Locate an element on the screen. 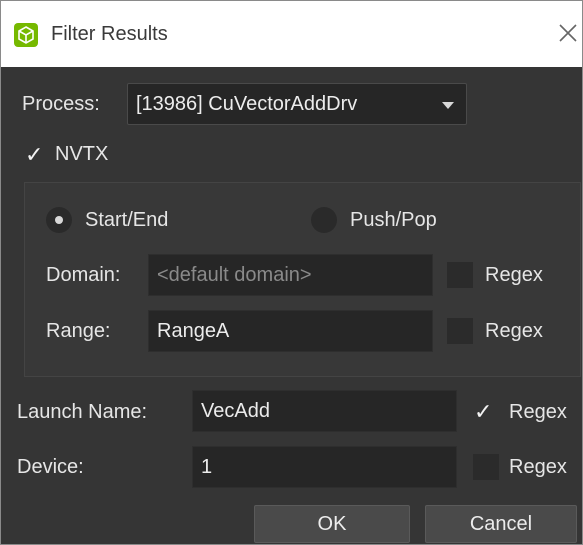 The image size is (583, 545). device-field is located at coordinates (324, 467).